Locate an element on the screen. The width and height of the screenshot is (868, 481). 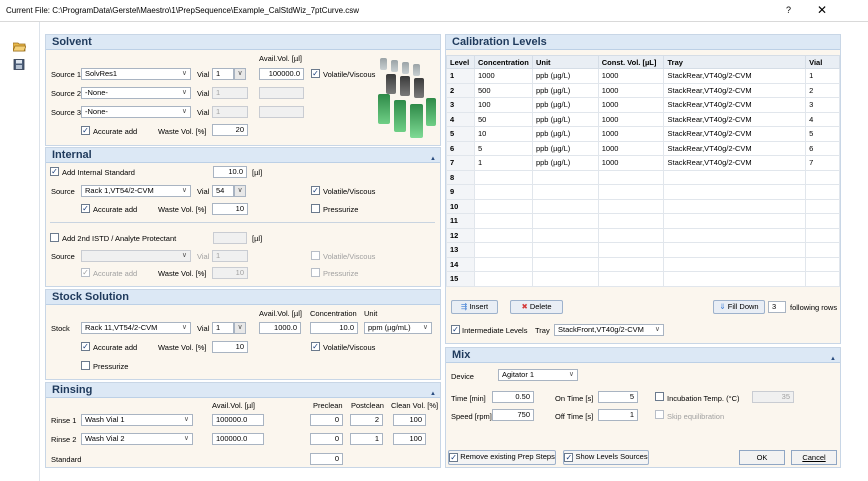
source1-vial-input: 1 is located at coordinates (223, 74).